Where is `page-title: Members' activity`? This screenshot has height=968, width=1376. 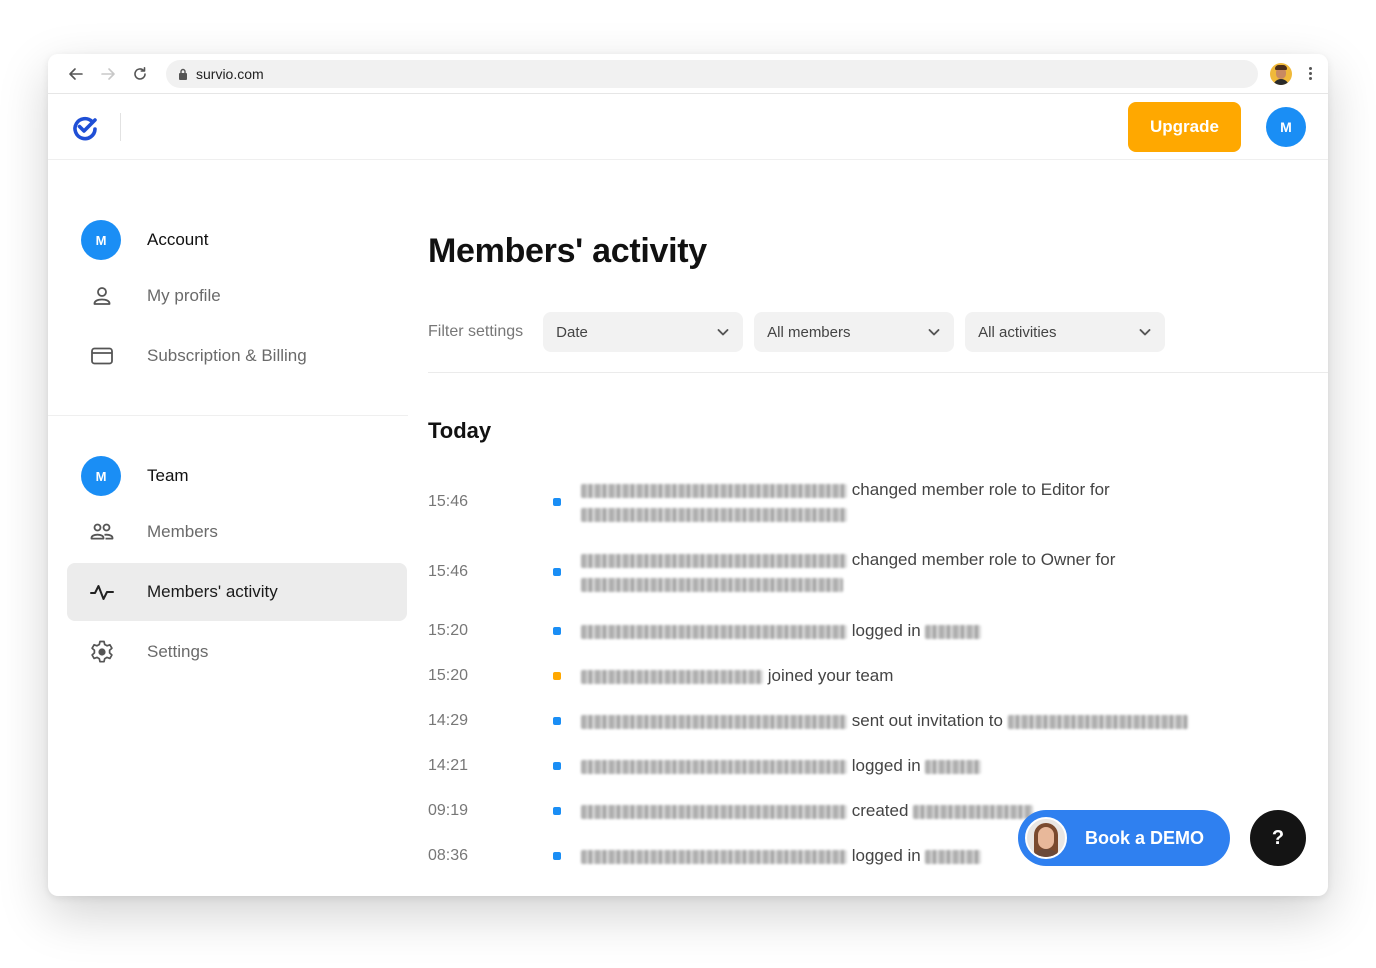
page-title: Members' activity is located at coordinates (567, 251).